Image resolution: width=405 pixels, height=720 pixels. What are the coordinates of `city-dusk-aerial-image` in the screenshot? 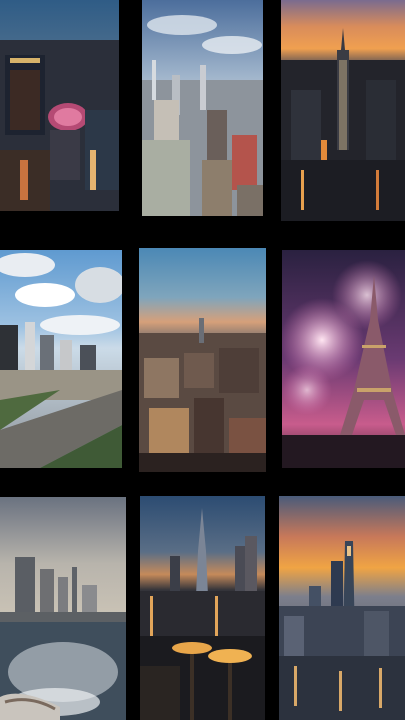 It's located at (202, 360).